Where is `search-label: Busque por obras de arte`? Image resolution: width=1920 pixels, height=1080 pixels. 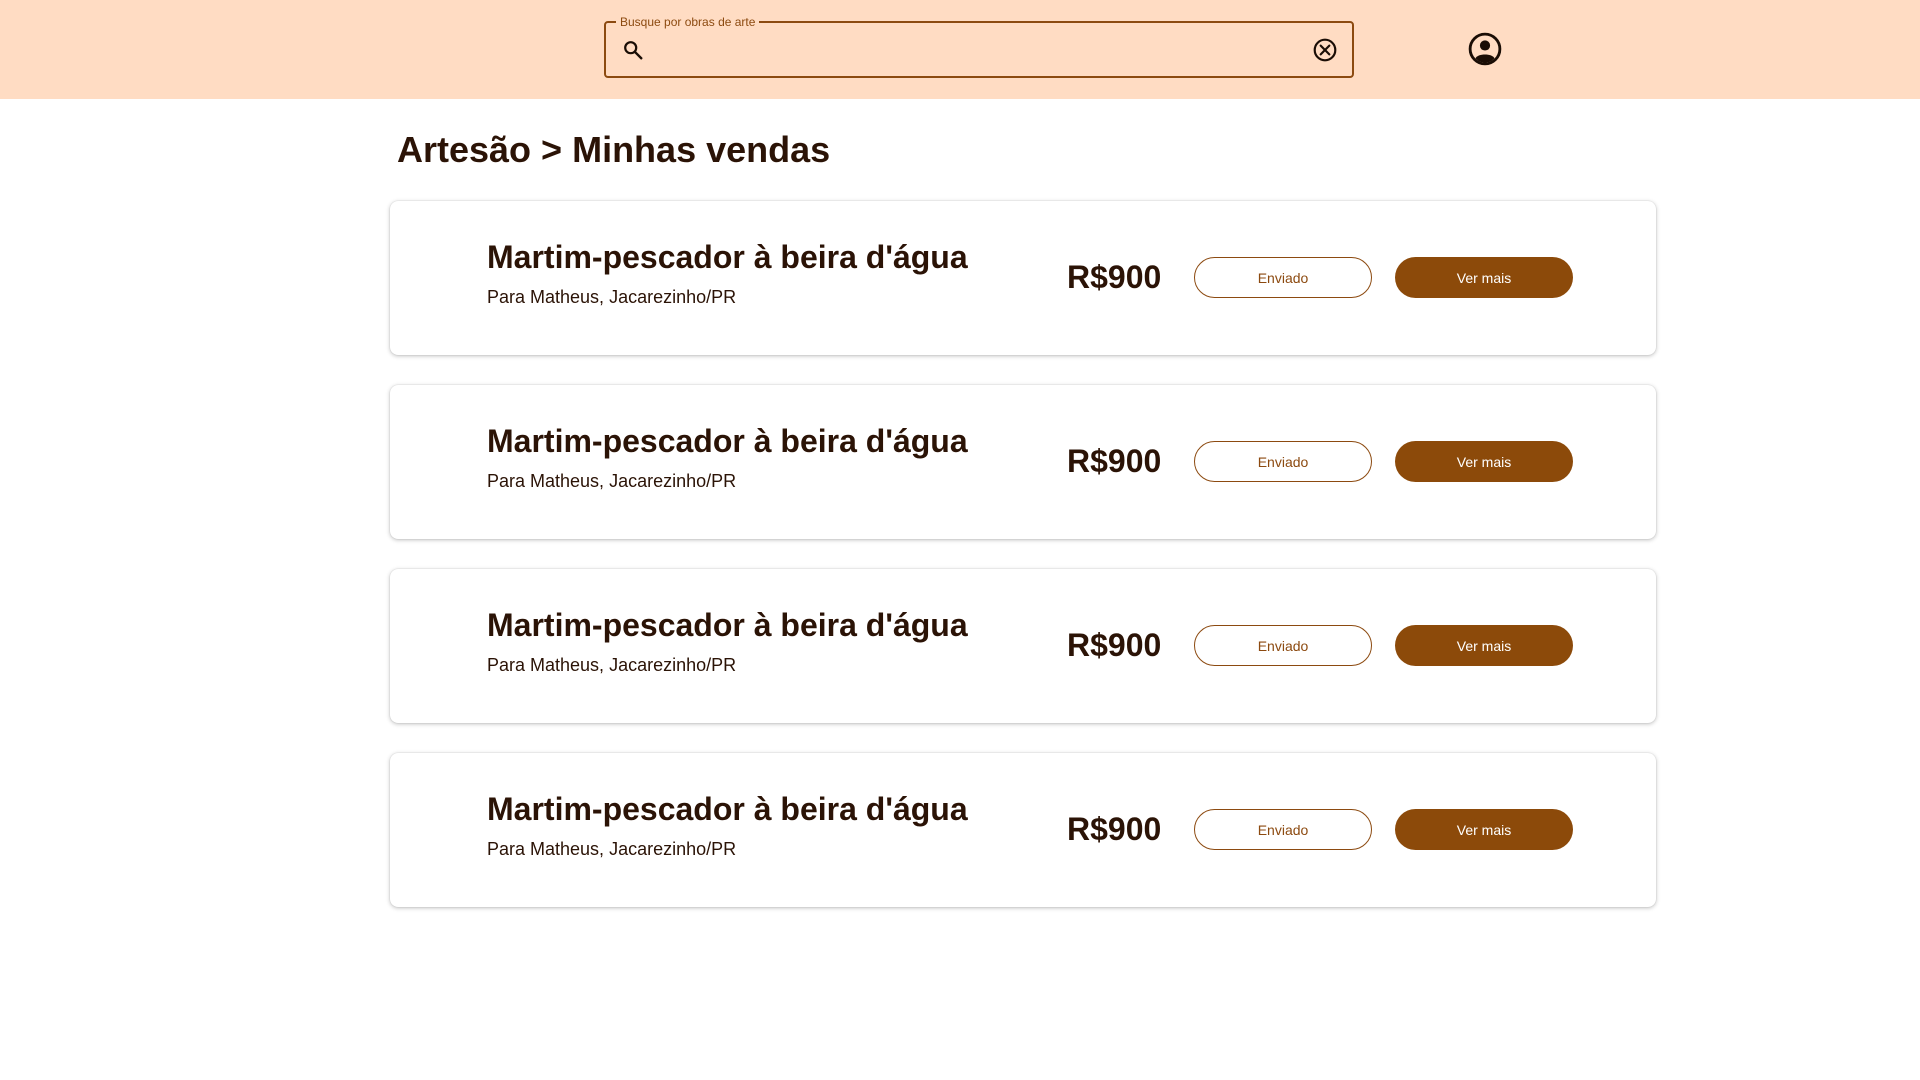 search-label: Busque por obras de arte is located at coordinates (688, 22).